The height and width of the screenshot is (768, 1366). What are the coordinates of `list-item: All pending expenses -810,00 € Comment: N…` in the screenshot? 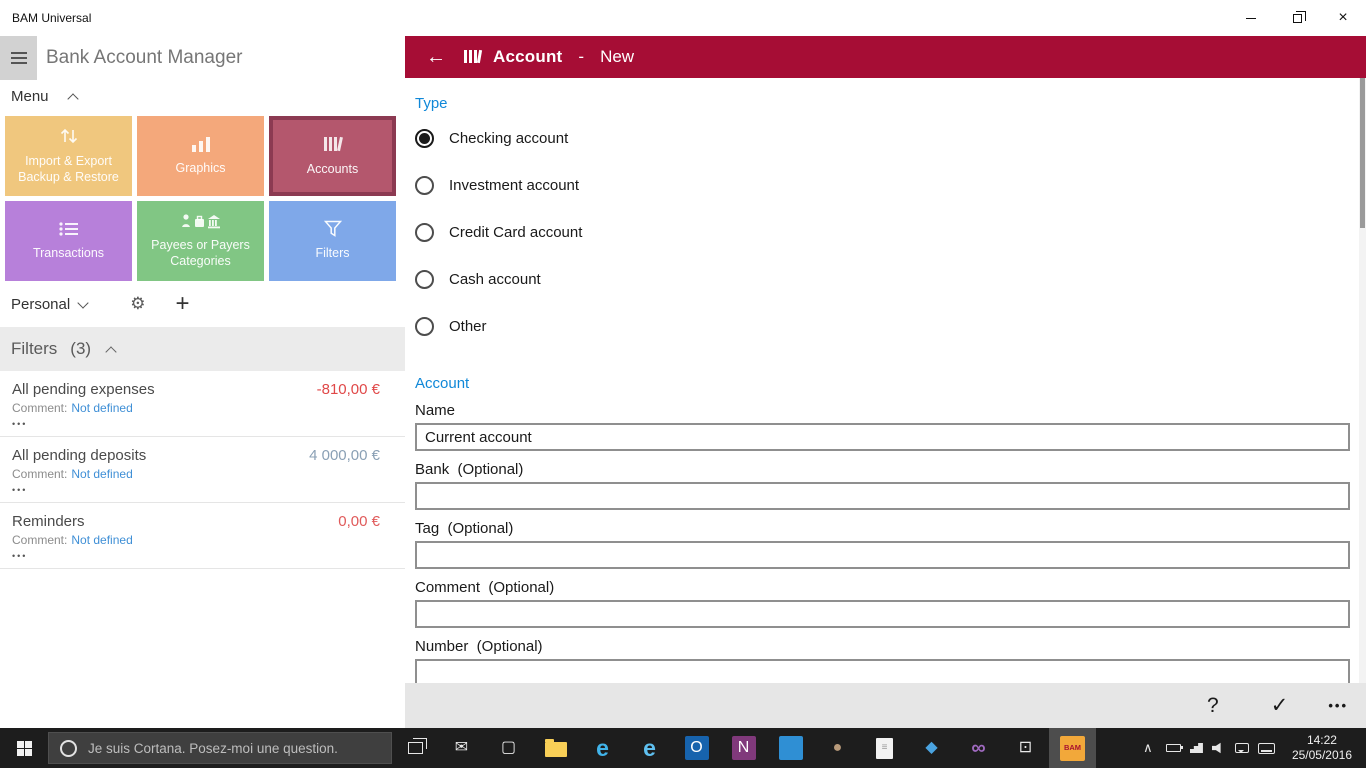 It's located at (202, 404).